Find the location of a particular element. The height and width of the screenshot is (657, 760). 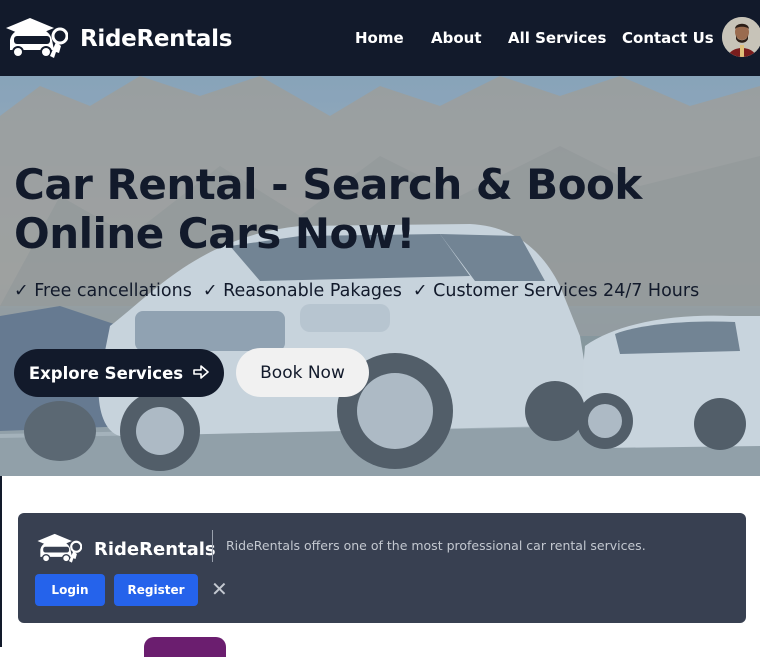

banner-brand-name: RideRentals is located at coordinates (155, 549).